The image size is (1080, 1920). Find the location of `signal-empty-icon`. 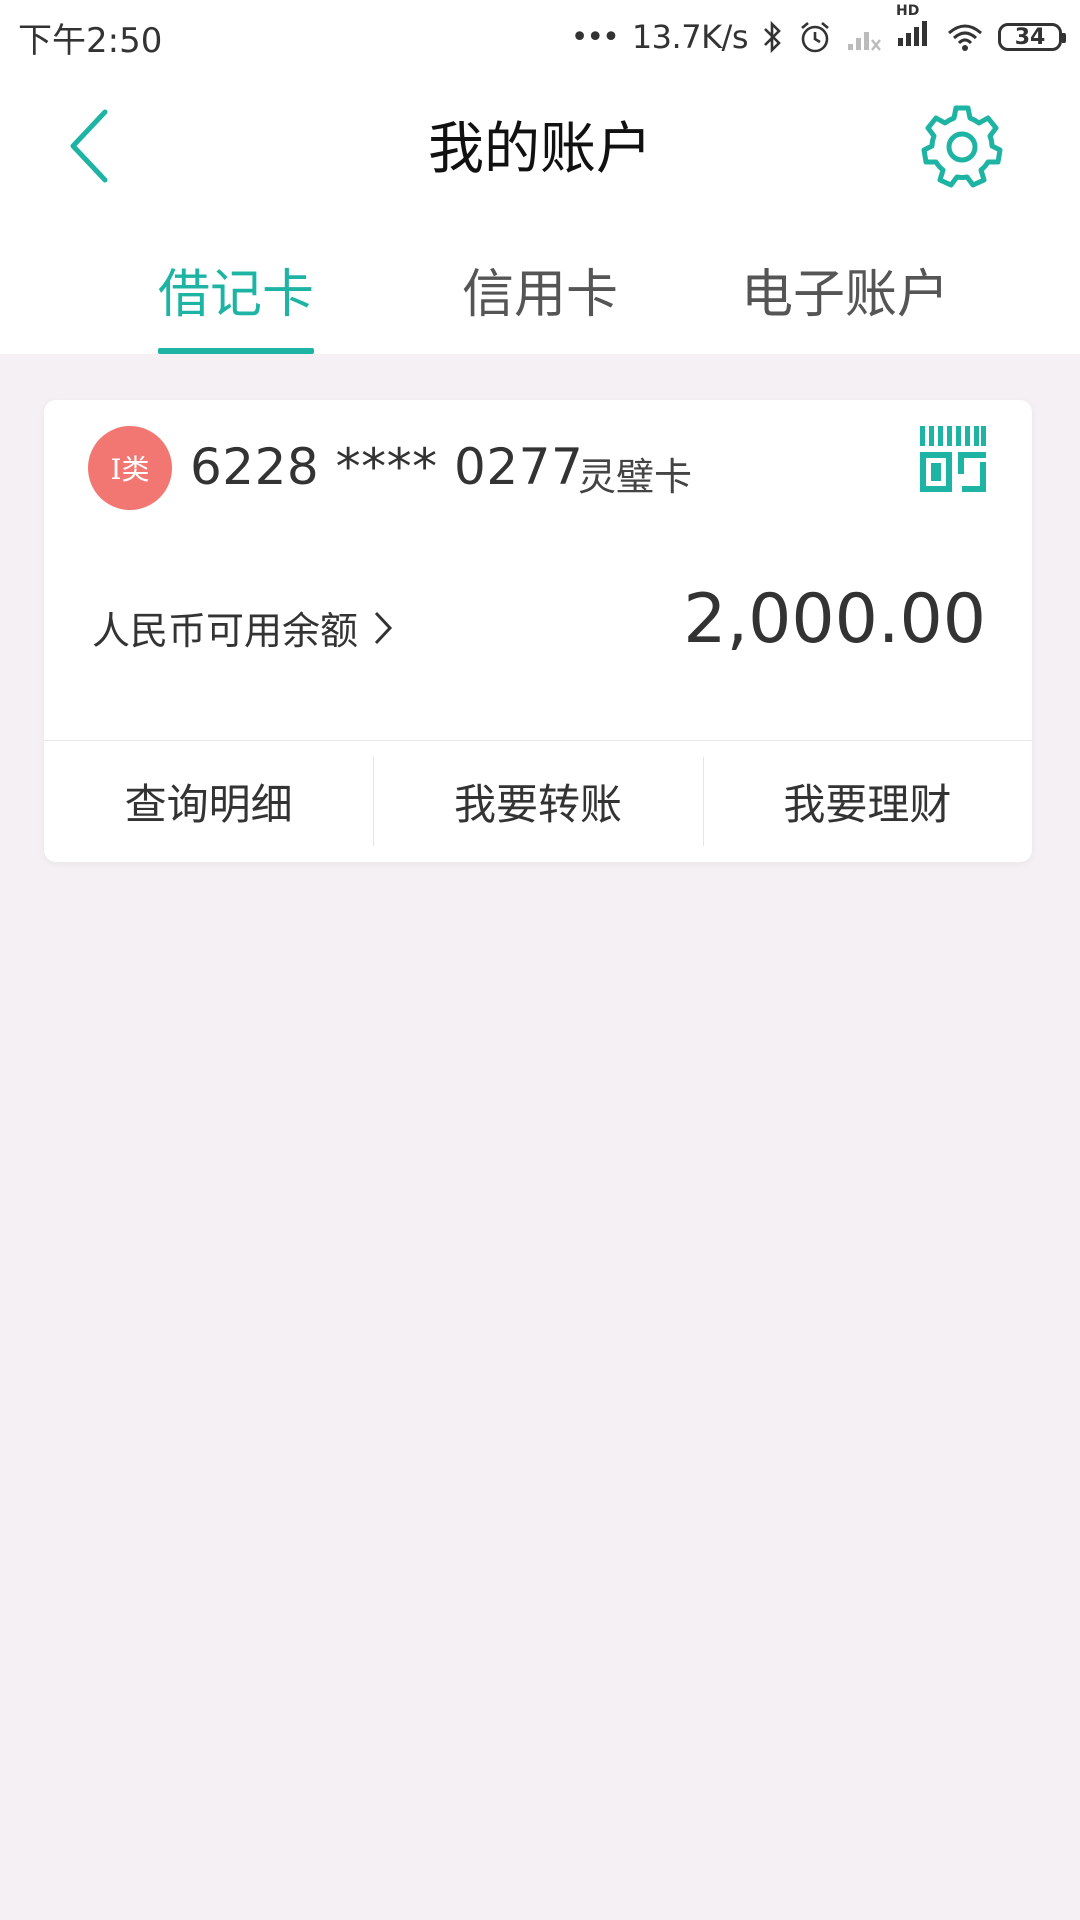

signal-empty-icon is located at coordinates (864, 41).